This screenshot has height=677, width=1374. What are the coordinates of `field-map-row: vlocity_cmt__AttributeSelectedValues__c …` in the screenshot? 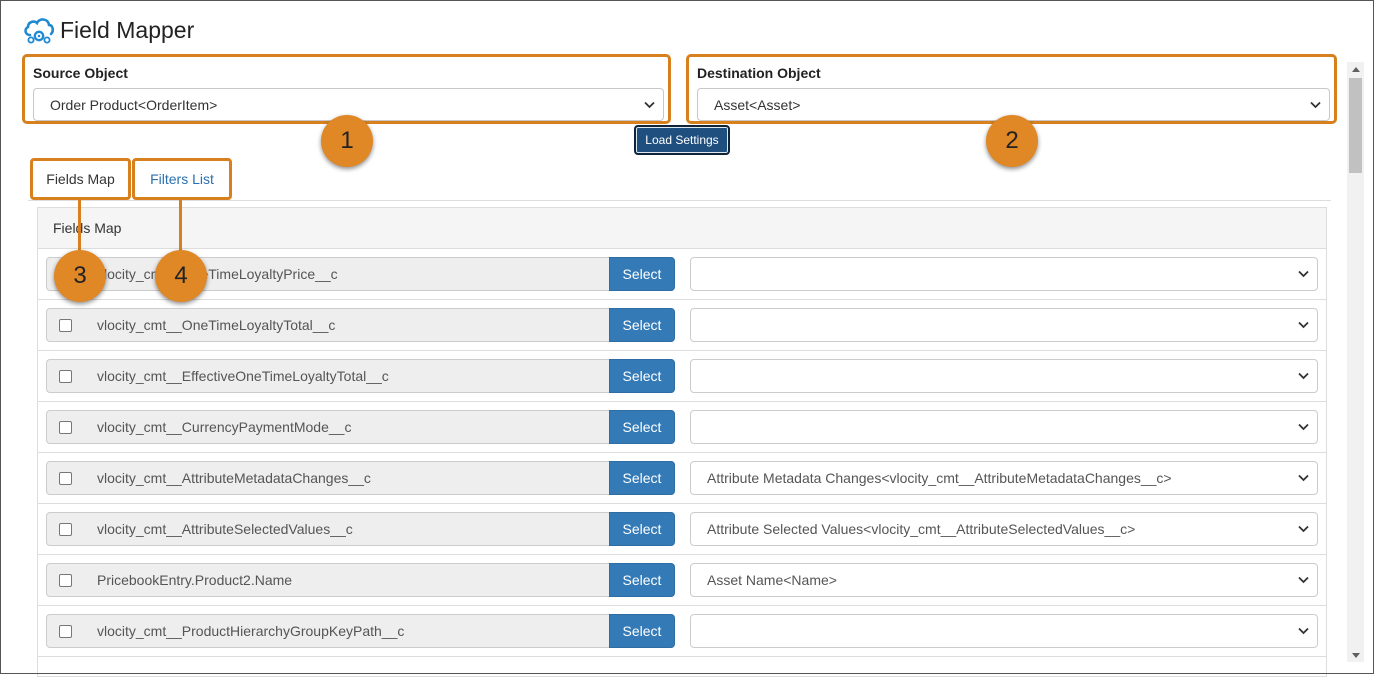 It's located at (682, 529).